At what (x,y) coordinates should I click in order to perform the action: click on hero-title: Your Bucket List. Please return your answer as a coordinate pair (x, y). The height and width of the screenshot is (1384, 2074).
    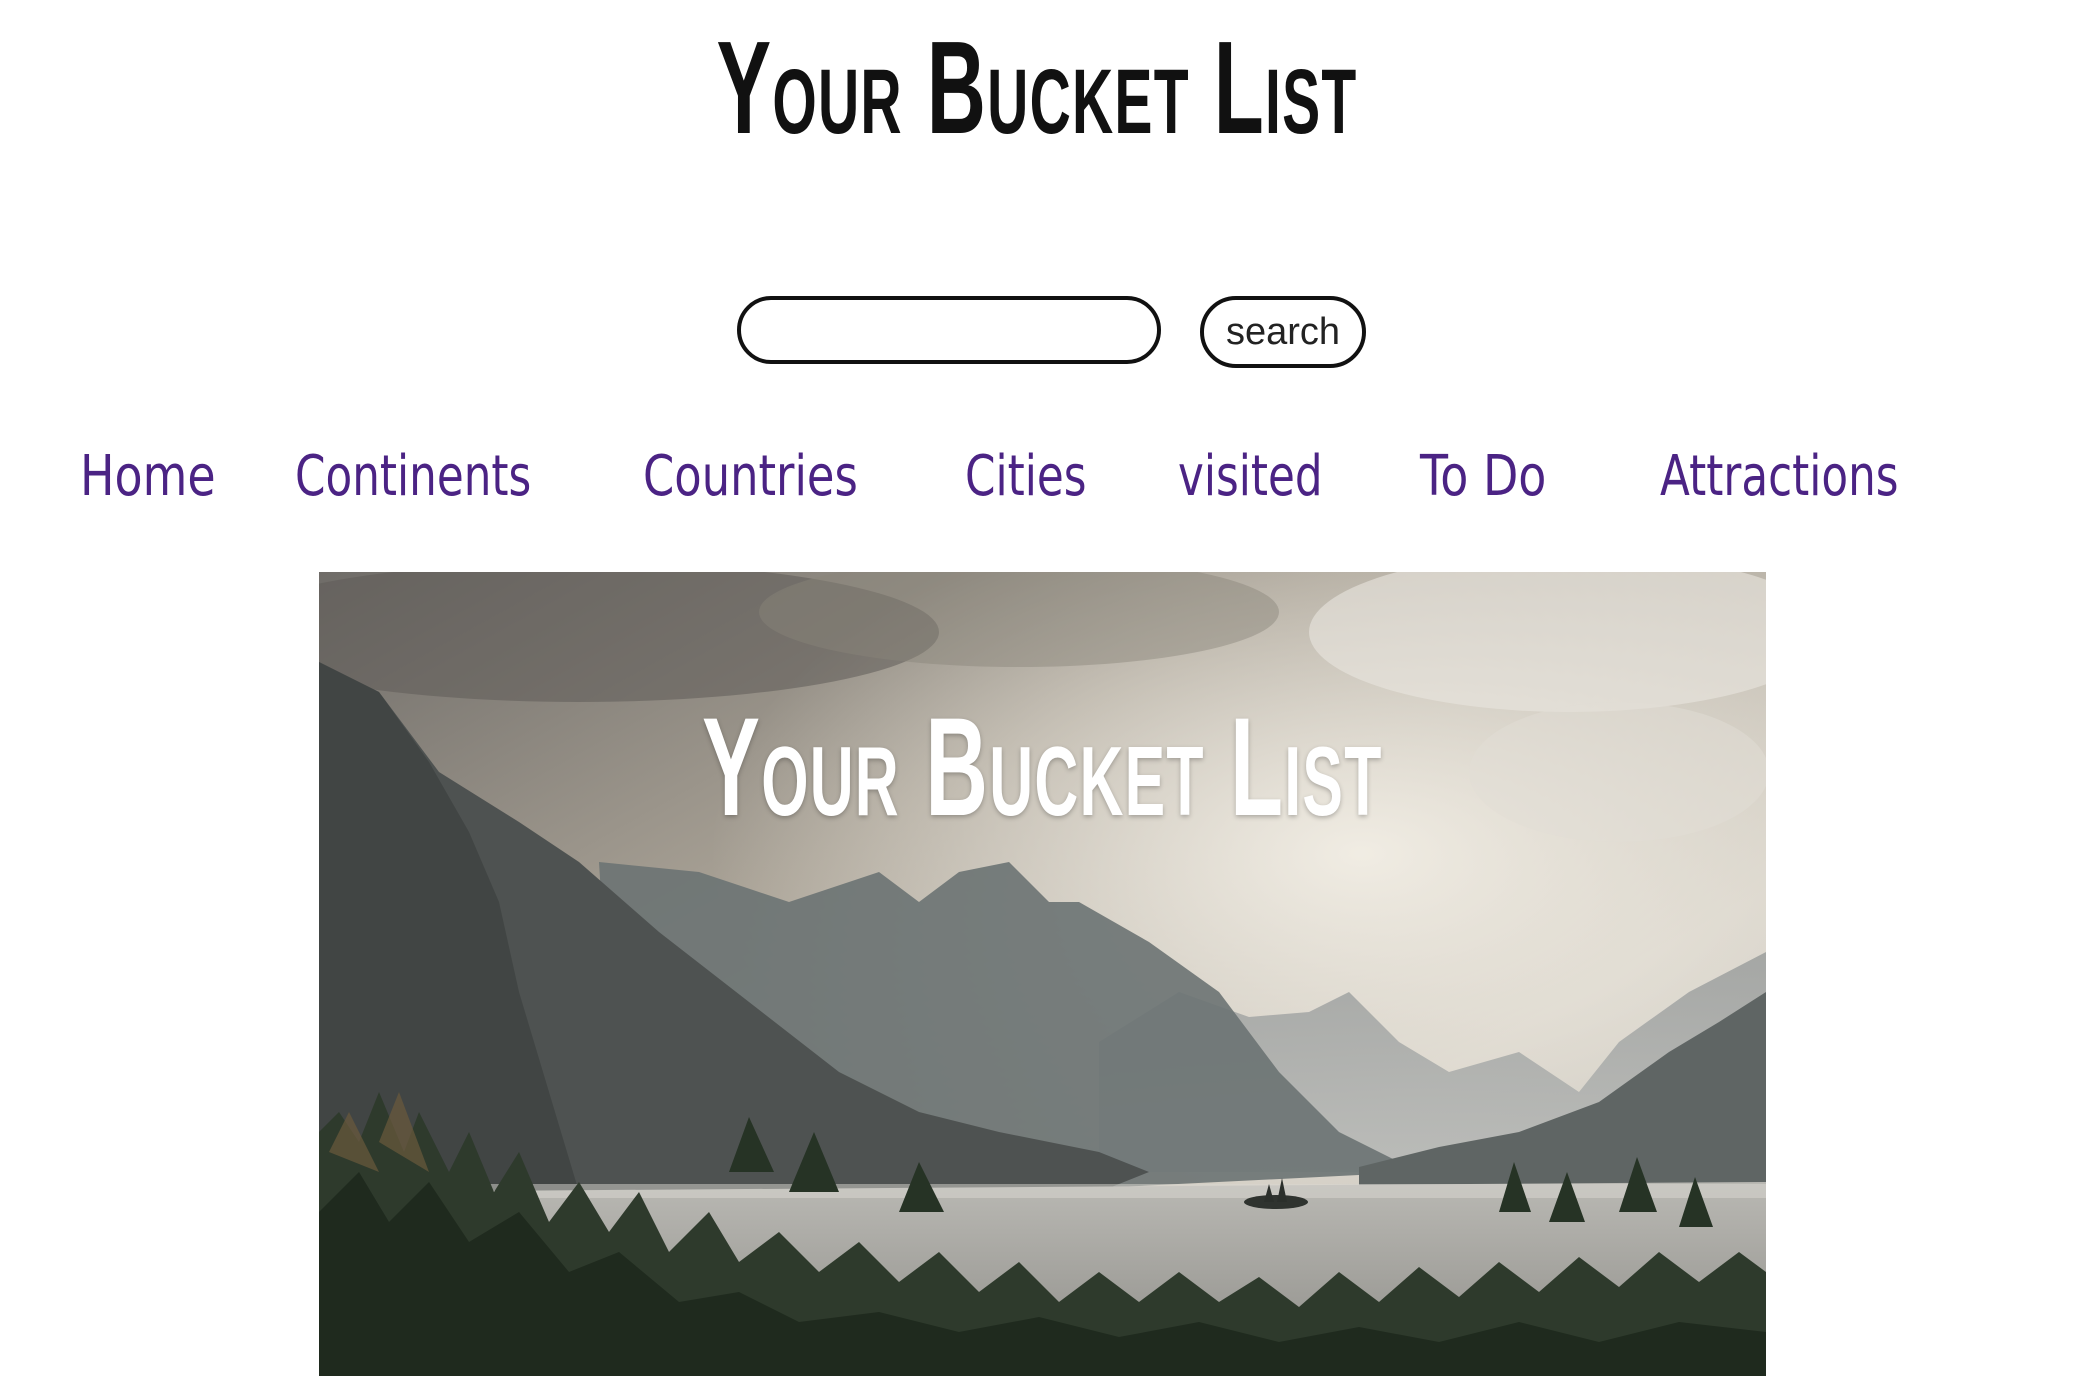
    Looking at the image, I should click on (1042, 766).